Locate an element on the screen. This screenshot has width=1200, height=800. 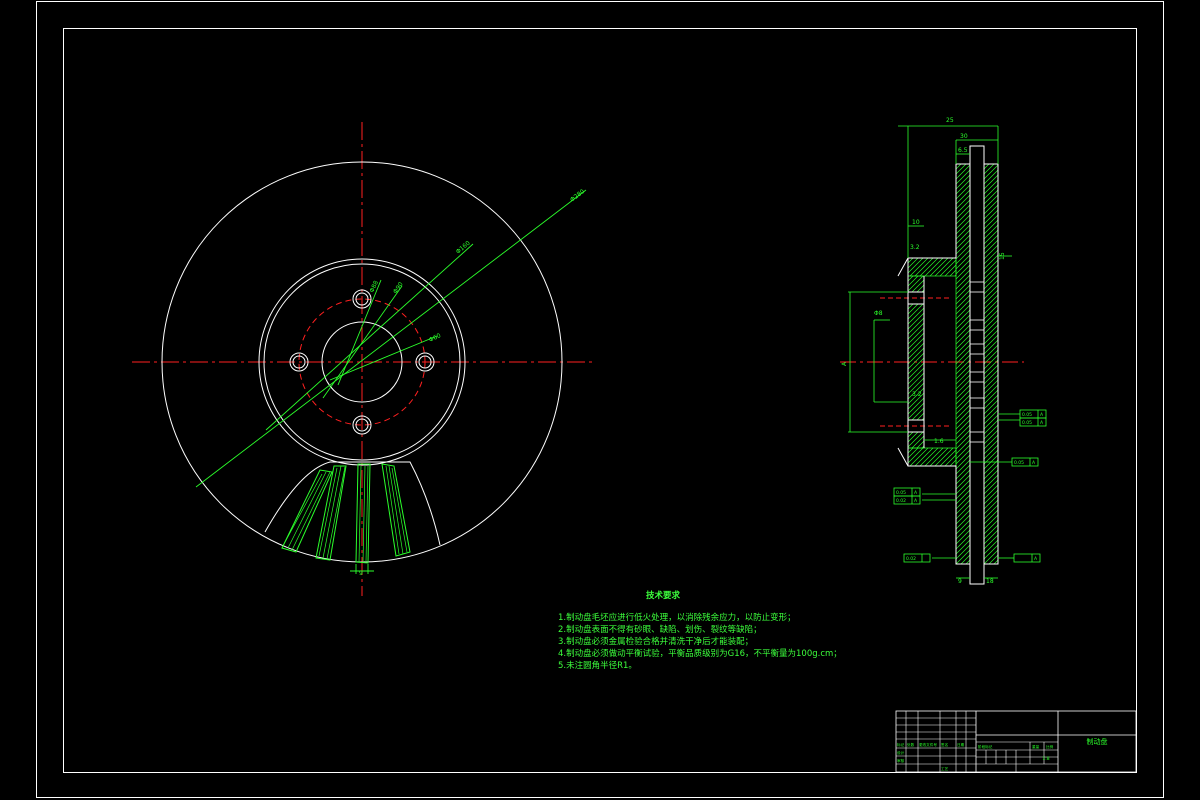
title-block-label: 工艺 is located at coordinates (945, 768).